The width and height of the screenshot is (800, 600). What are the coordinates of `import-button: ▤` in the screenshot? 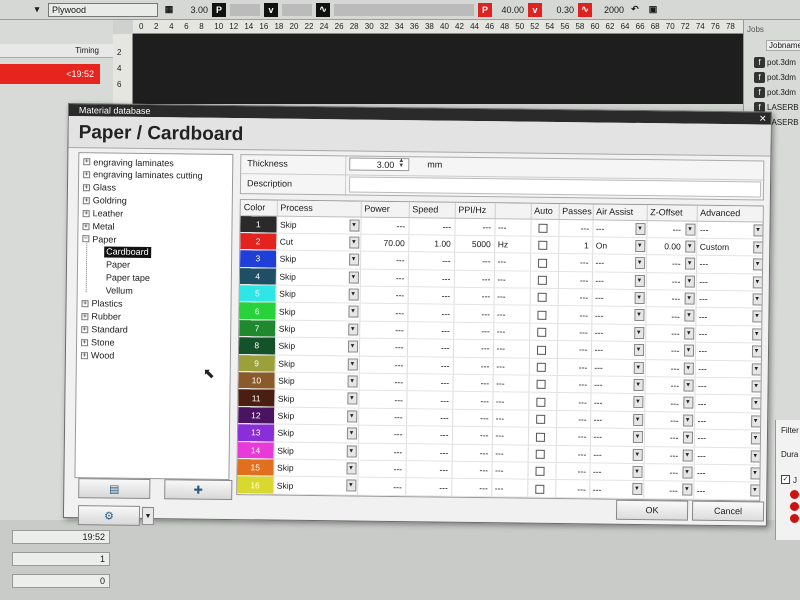 It's located at (114, 489).